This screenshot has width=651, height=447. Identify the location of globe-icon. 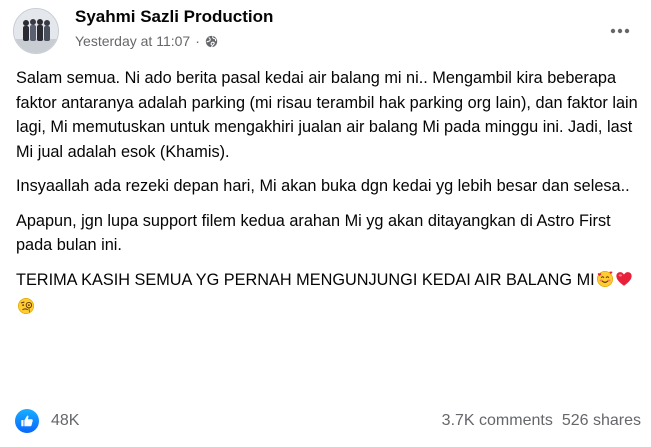
(211, 41).